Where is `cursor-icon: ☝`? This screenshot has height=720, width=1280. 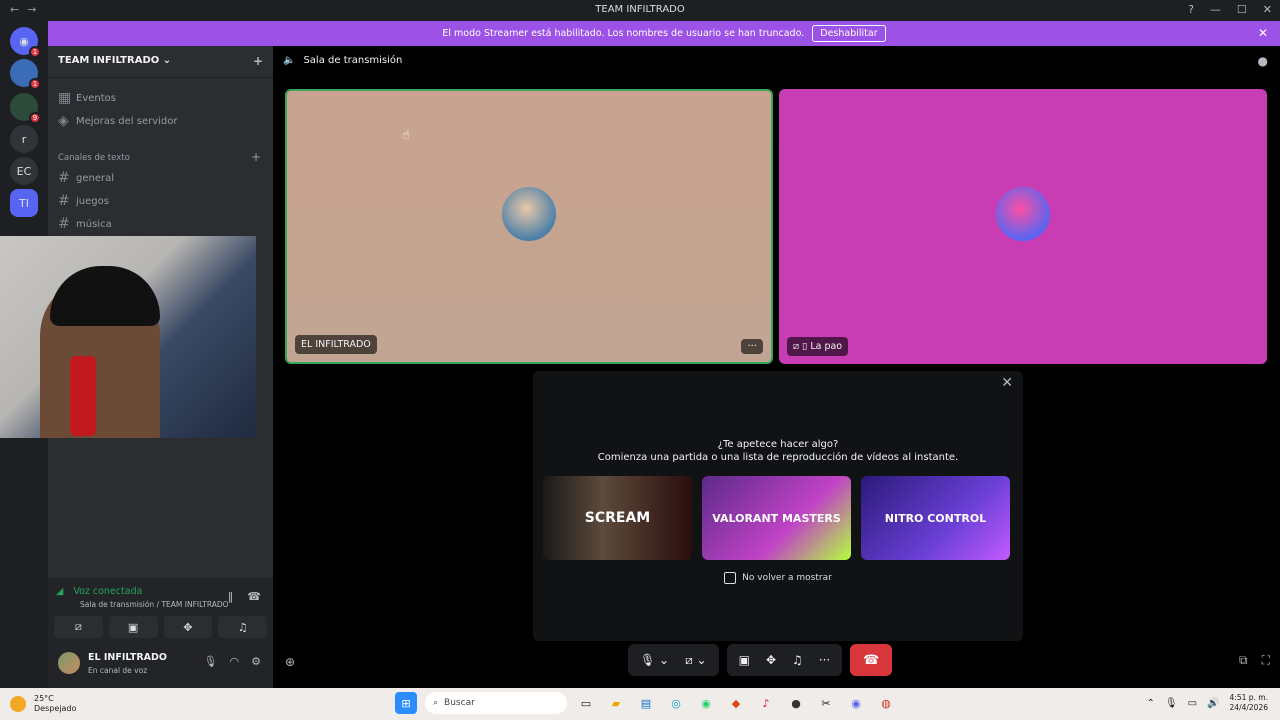 cursor-icon: ☝ is located at coordinates (406, 135).